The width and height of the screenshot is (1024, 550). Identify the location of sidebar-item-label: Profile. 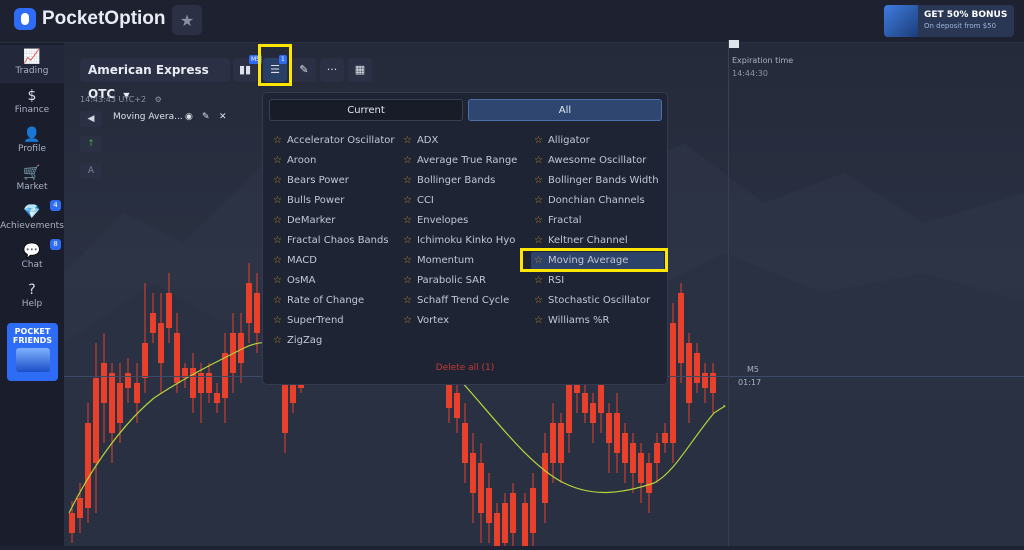
(32, 149).